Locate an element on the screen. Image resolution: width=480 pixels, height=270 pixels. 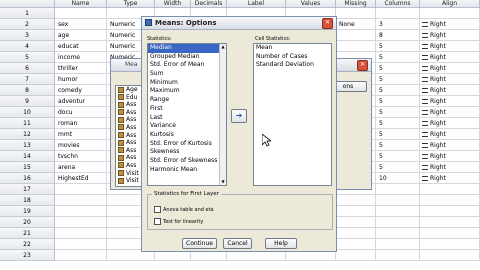
col-header-label: Label is located at coordinates (256, 4).